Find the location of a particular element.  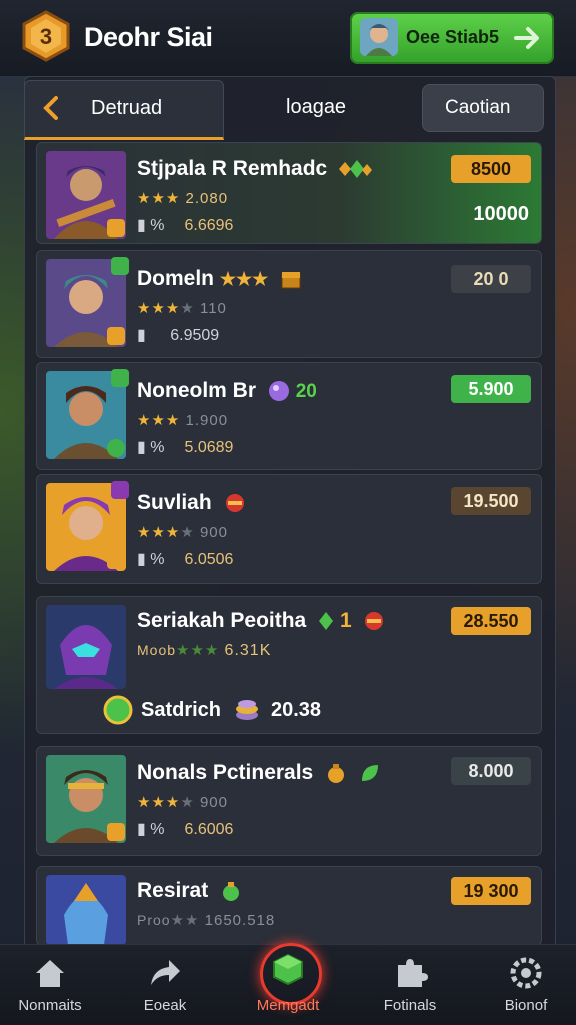

star-icons: ★★★ is located at coordinates (244, 279).